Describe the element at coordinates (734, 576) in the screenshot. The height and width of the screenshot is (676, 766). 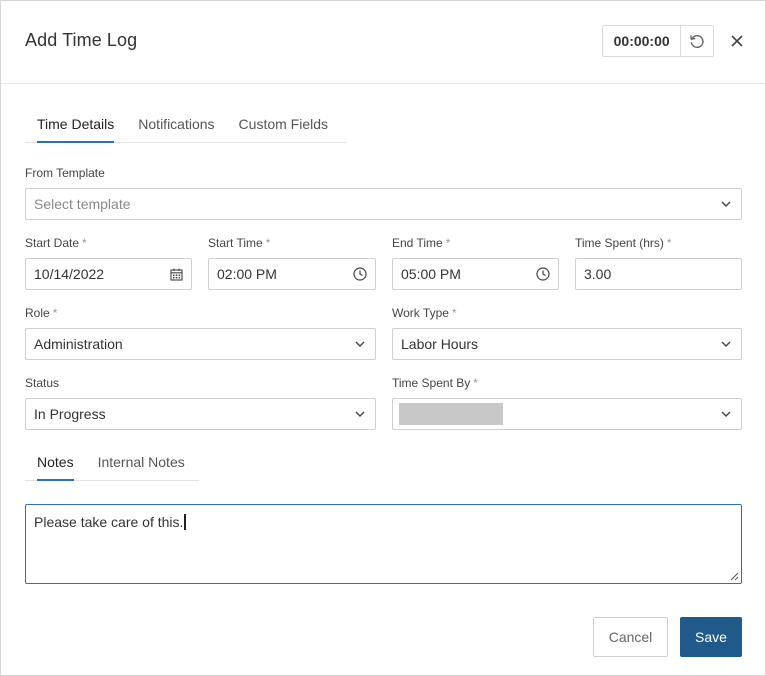
I see `resize-handle-icon` at that location.